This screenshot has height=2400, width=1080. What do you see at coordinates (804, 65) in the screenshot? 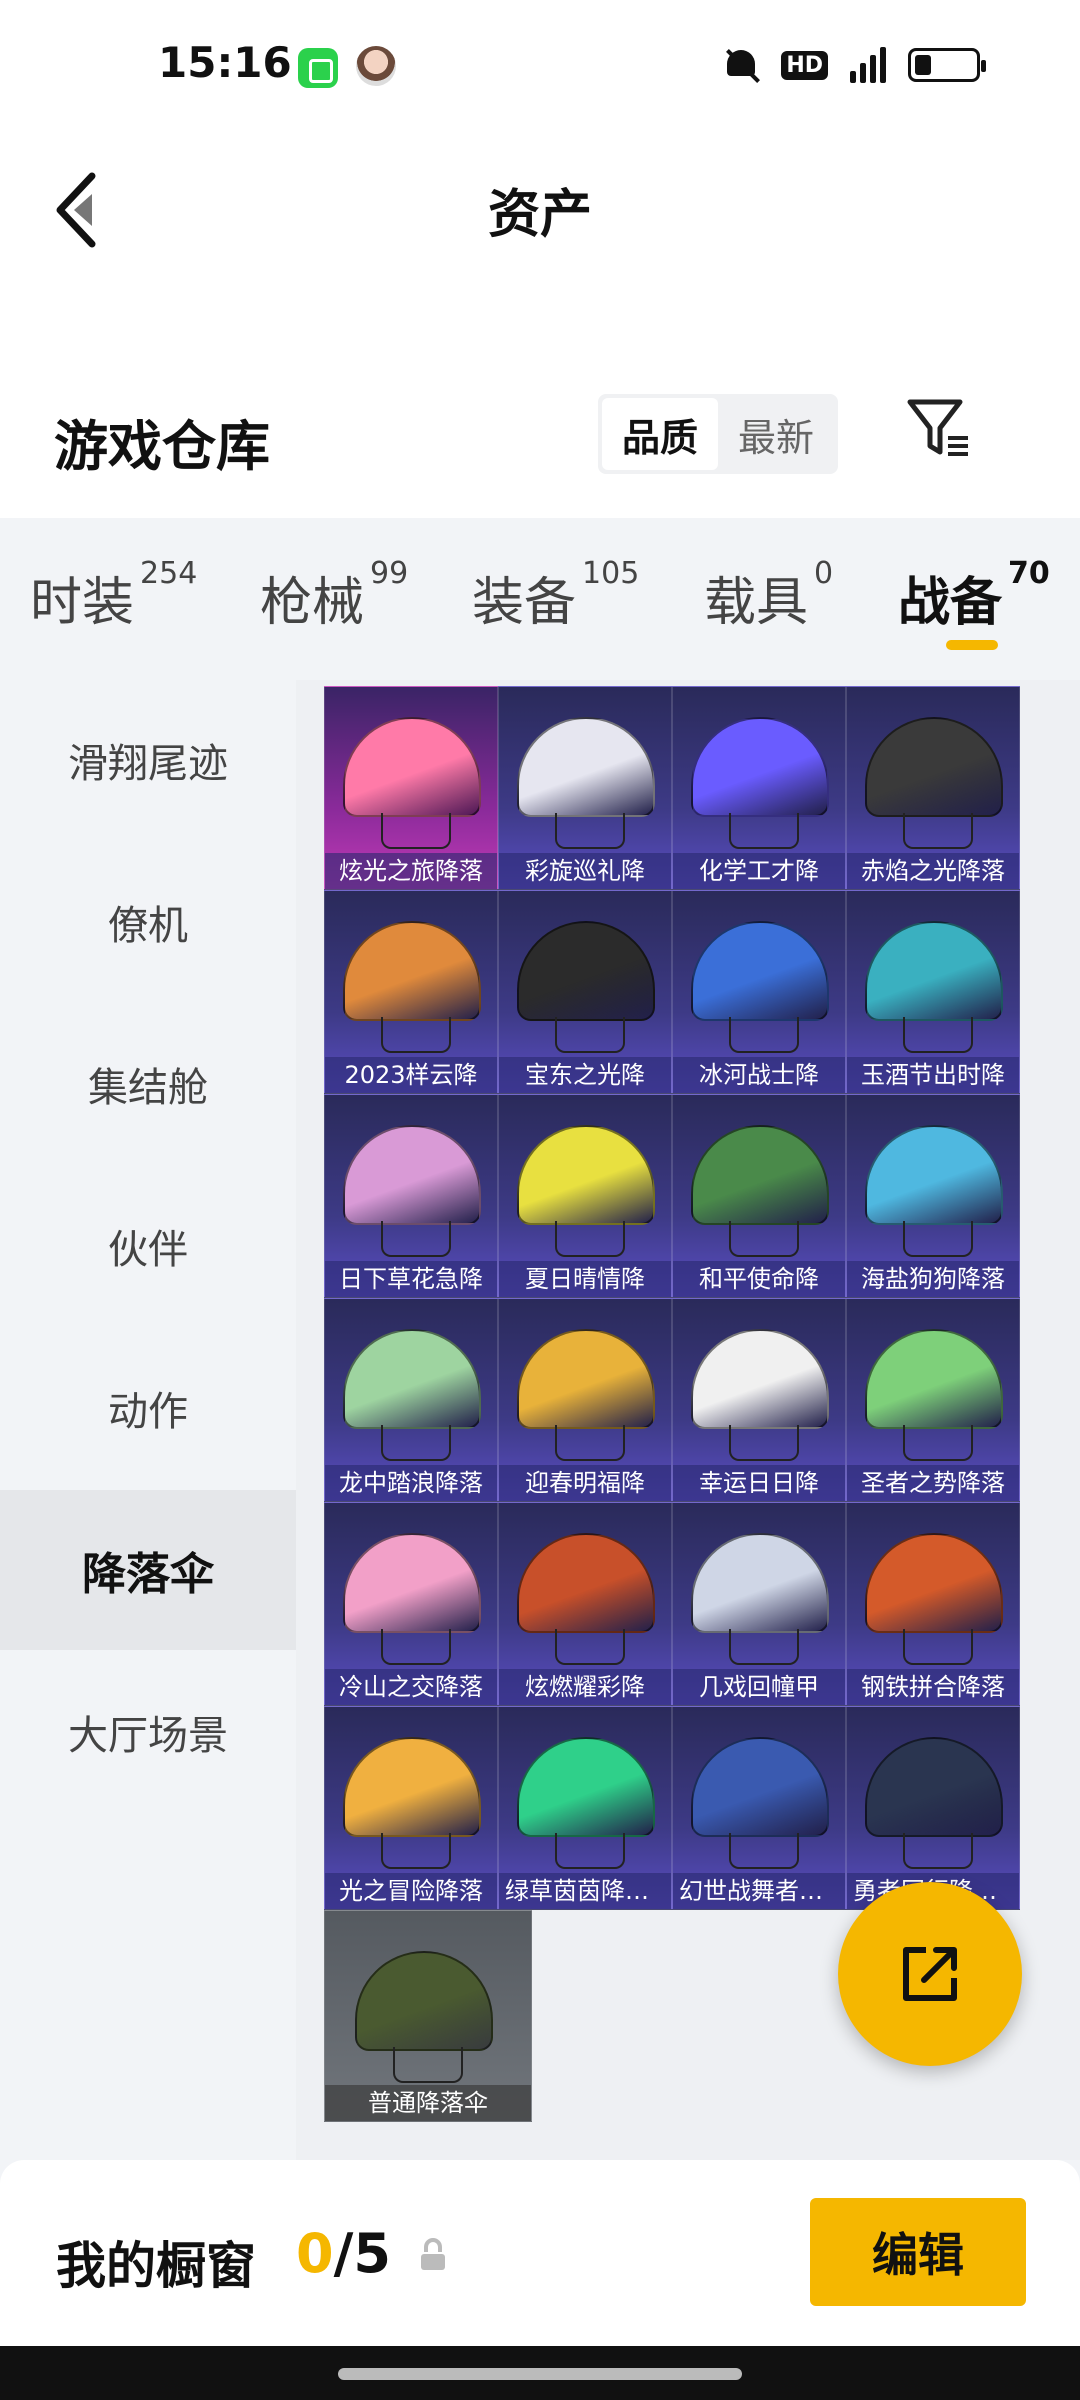
I see `hd-icon: HD` at bounding box center [804, 65].